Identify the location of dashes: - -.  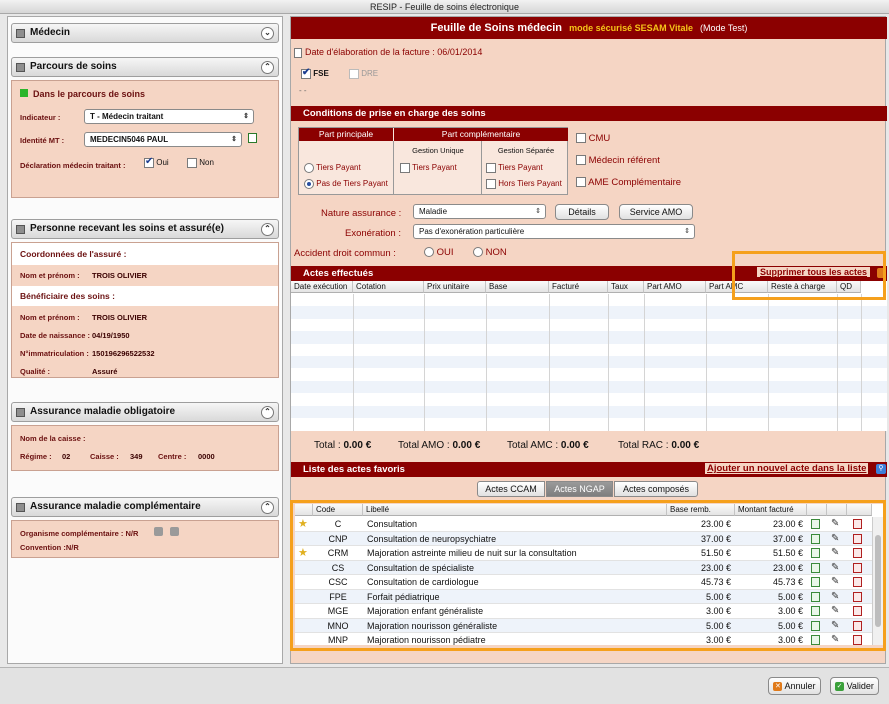
(303, 90).